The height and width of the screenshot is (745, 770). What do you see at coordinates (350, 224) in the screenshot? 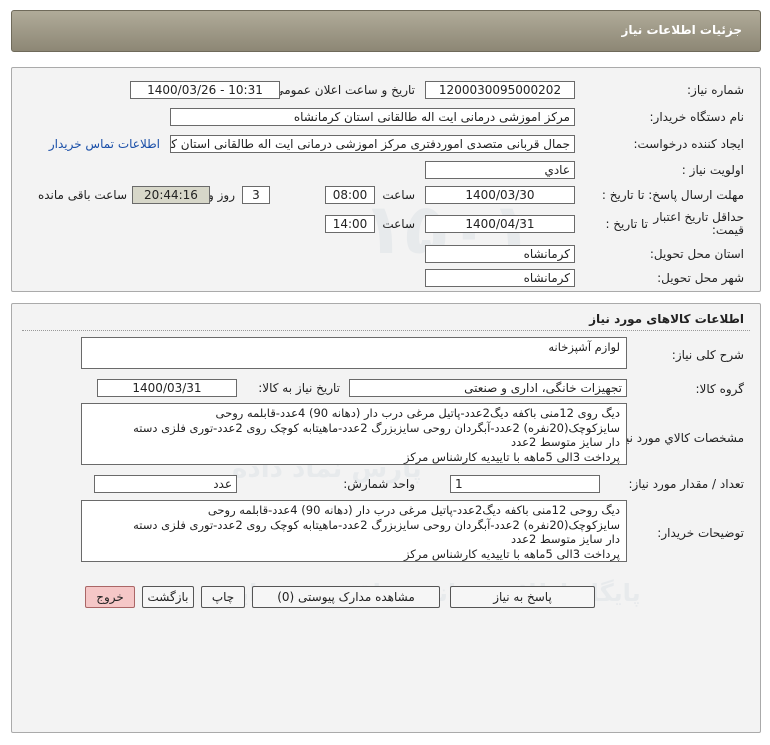
I see `validity-time-field: 14:00` at bounding box center [350, 224].